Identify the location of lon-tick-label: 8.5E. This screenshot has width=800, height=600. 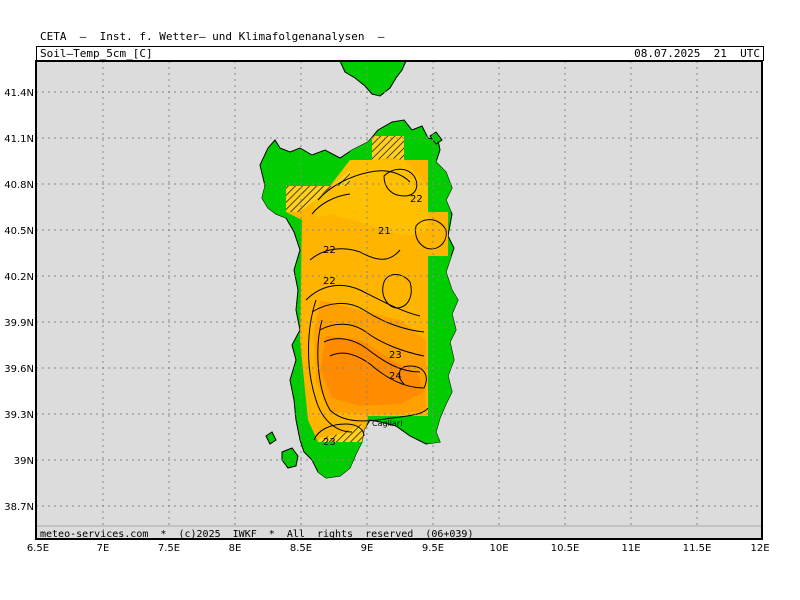
(301, 548).